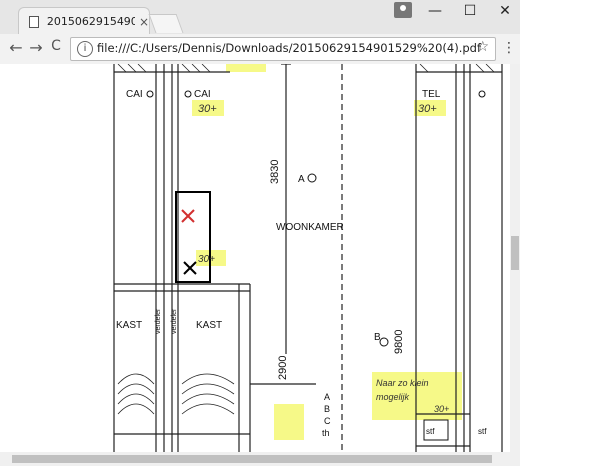 The height and width of the screenshot is (466, 600). Describe the element at coordinates (431, 94) in the screenshot. I see `tel-label: TEL` at that location.